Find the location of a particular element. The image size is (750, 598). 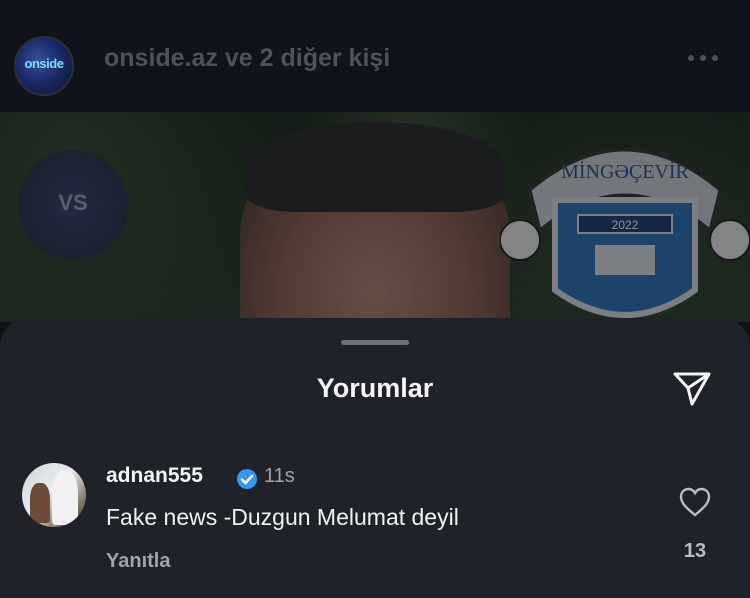

more-options-icon is located at coordinates (708, 58).